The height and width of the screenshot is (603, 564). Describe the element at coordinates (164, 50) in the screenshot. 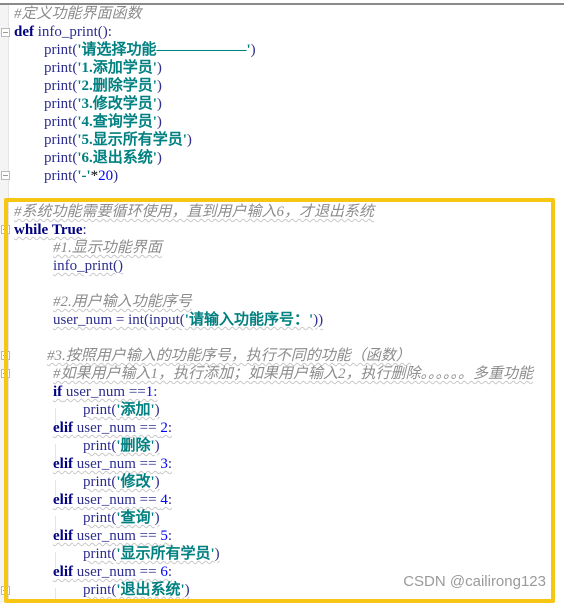

I see `code-token-str: '请选择功能——————'` at that location.